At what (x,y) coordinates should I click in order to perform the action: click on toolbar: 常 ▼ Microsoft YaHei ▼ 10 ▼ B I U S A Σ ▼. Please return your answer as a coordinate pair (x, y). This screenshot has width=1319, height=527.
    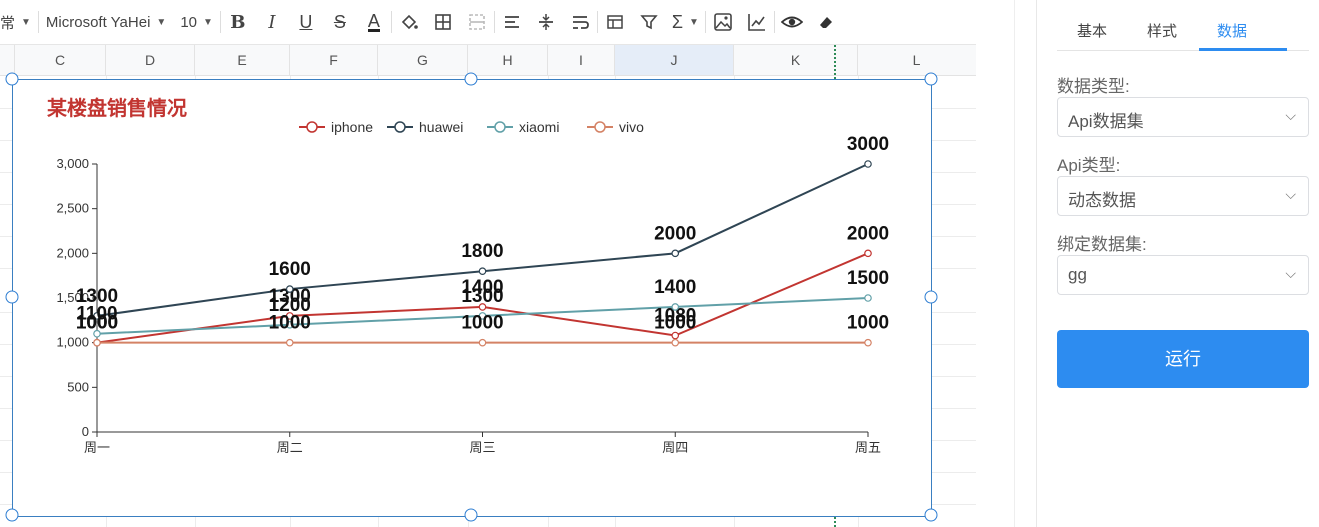
    Looking at the image, I should click on (488, 22).